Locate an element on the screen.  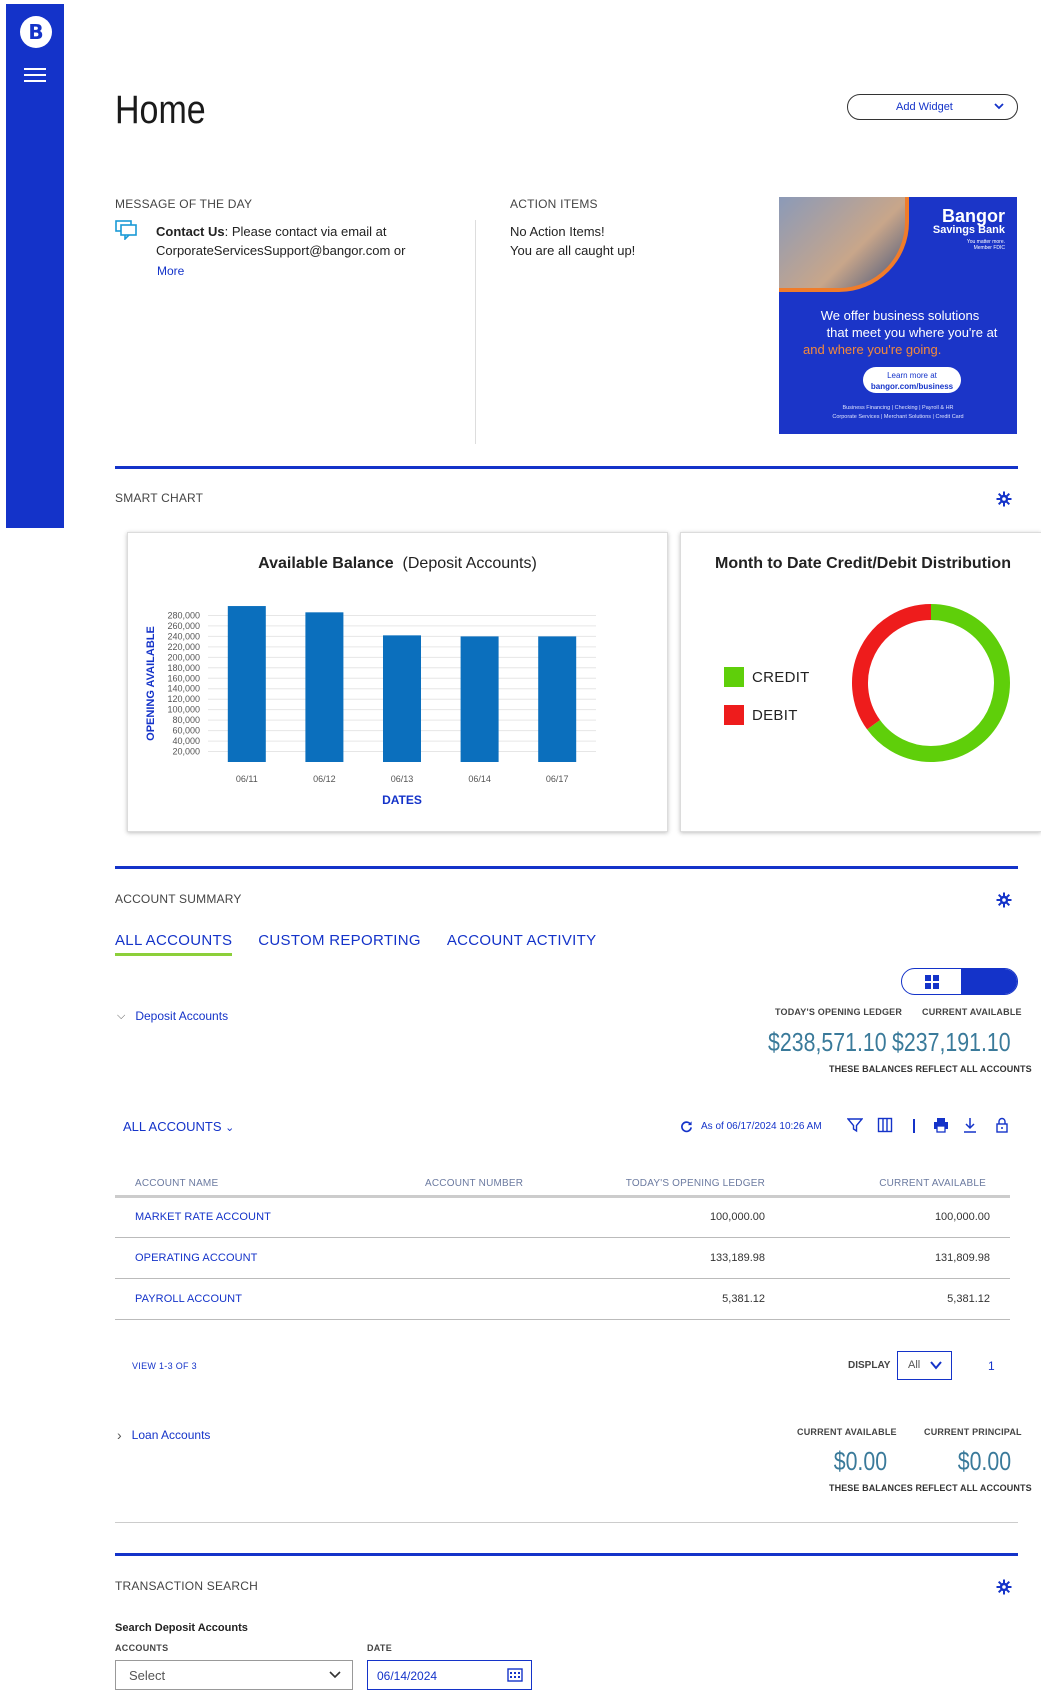
col-account-name: ACCOUNT NAME is located at coordinates (270, 1185).